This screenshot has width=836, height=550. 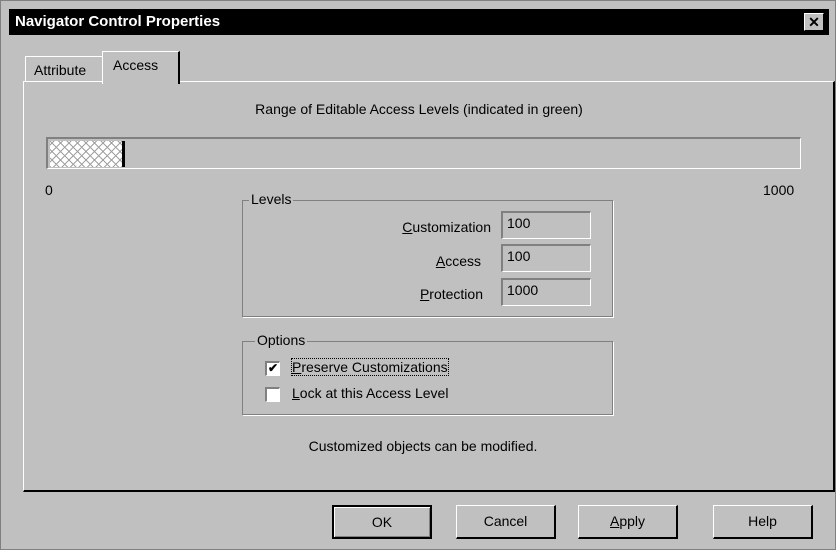 I want to click on cancel-button: Cancel, so click(x=506, y=522).